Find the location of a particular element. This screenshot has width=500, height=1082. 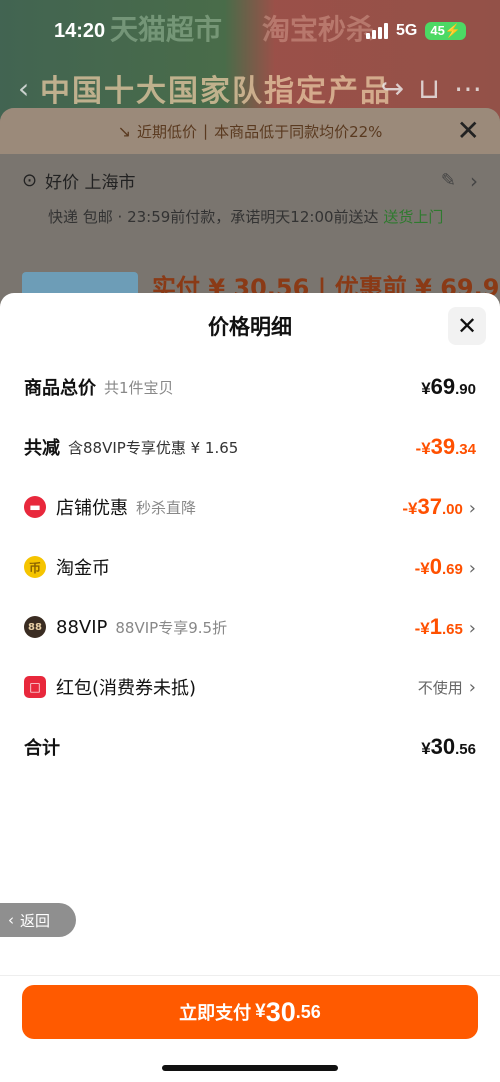

row-price: -¥1.65 › is located at coordinates (445, 627).